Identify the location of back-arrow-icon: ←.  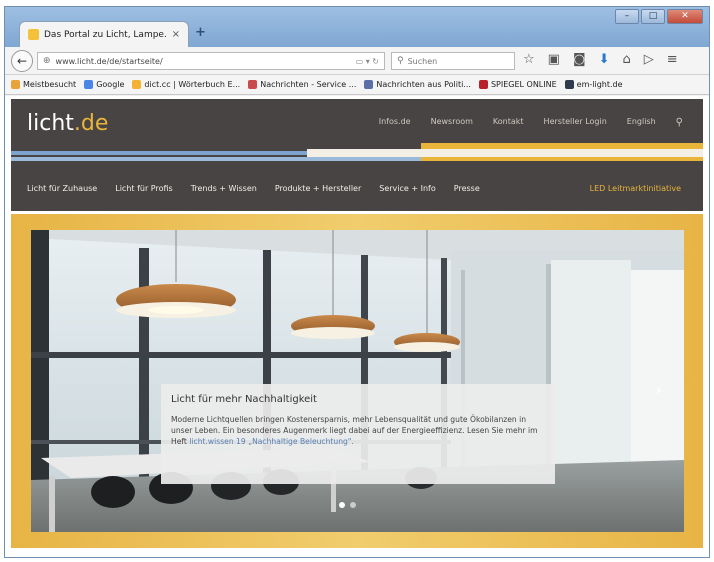
(22, 61).